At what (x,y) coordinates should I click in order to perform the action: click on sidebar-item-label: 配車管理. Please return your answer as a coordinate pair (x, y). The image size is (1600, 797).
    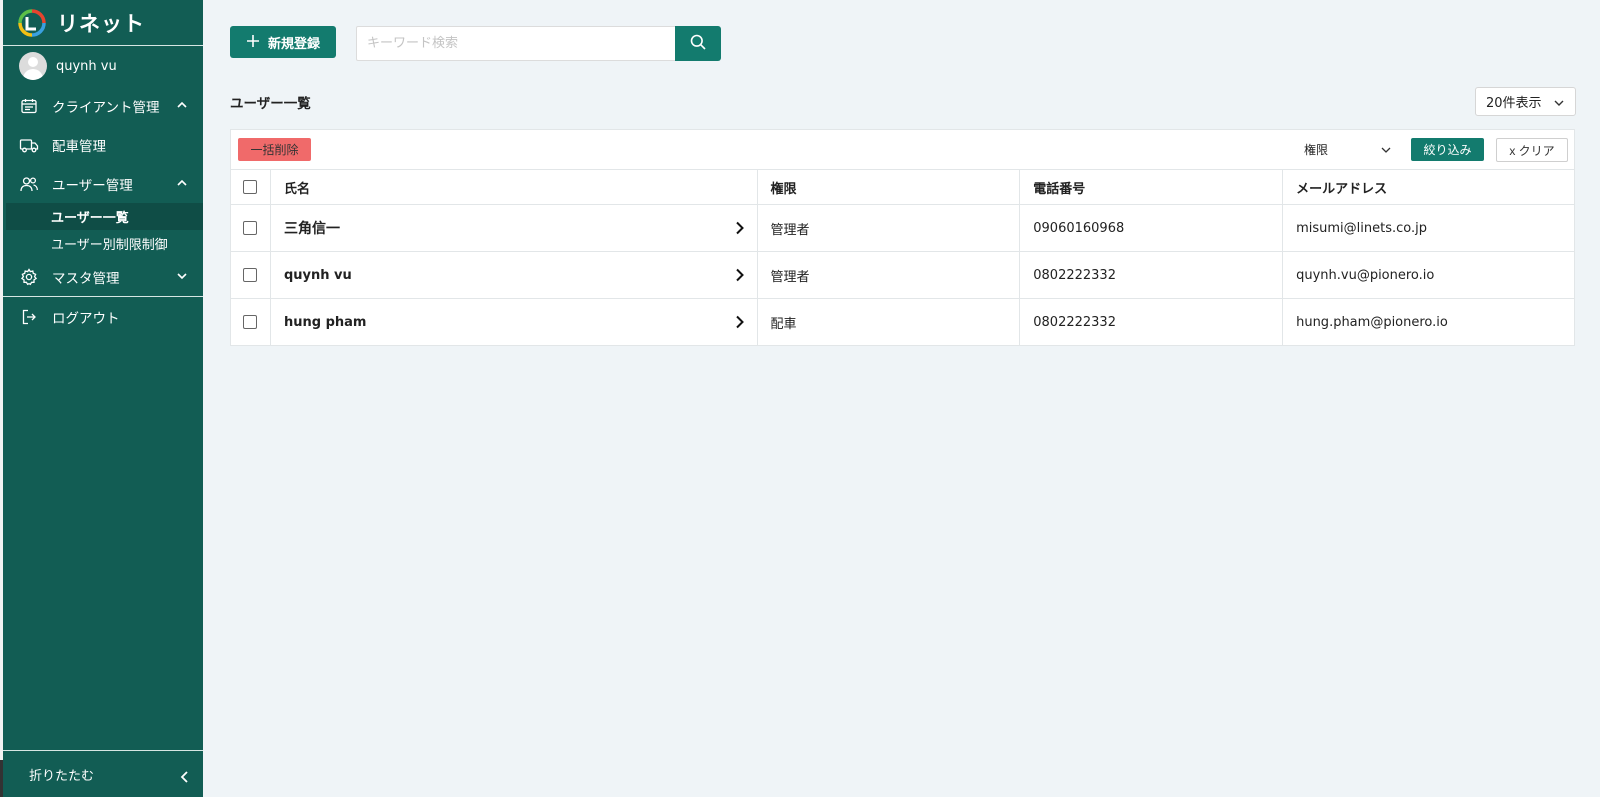
    Looking at the image, I should click on (79, 146).